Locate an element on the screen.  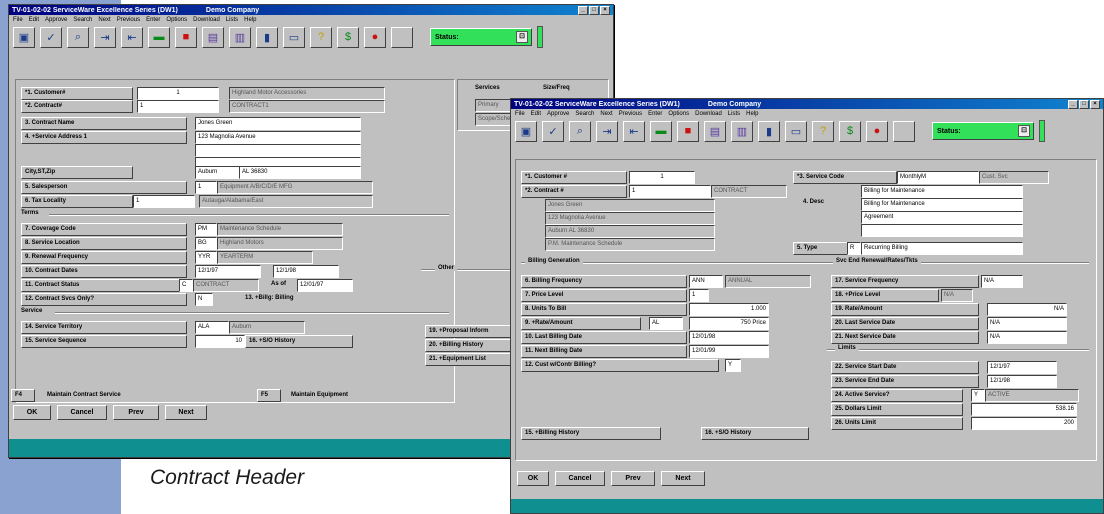
contract-status-field: C is located at coordinates (186, 285).